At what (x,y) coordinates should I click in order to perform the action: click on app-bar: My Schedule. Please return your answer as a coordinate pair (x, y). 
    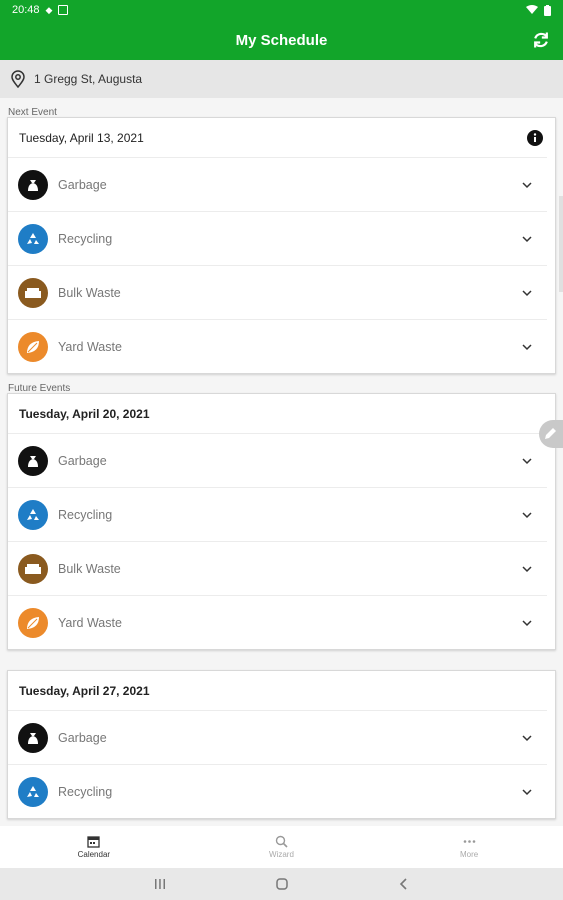
    Looking at the image, I should click on (281, 40).